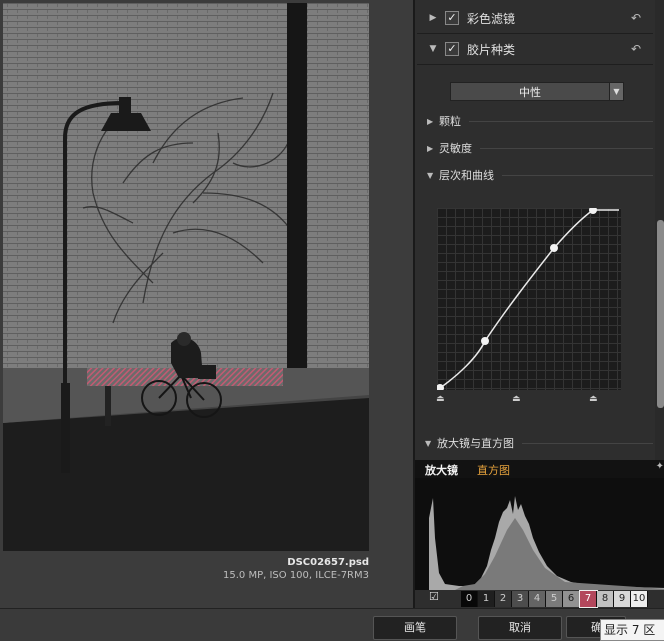 This screenshot has height=641, width=664. What do you see at coordinates (537, 599) in the screenshot?
I see `zone-4: 4` at bounding box center [537, 599].